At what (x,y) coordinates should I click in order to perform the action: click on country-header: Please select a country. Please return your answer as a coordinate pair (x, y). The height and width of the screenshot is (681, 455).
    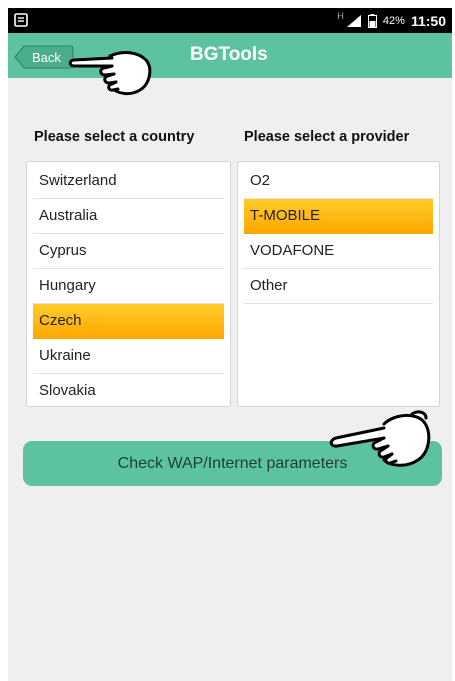
    Looking at the image, I should click on (114, 137).